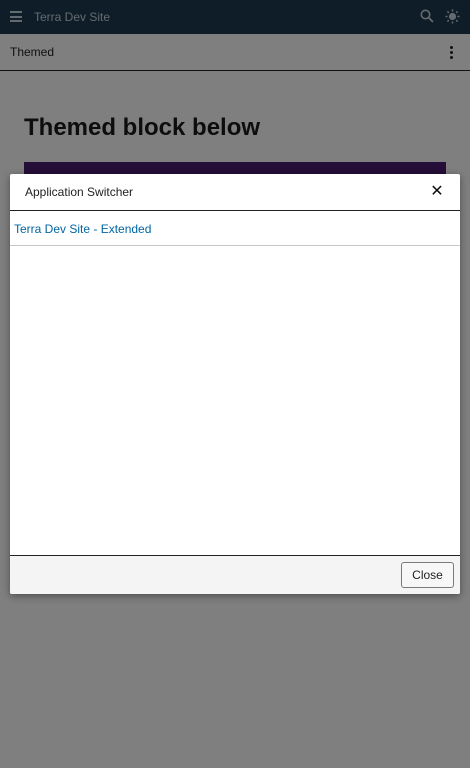  I want to click on dialog-footer: Close, so click(235, 574).